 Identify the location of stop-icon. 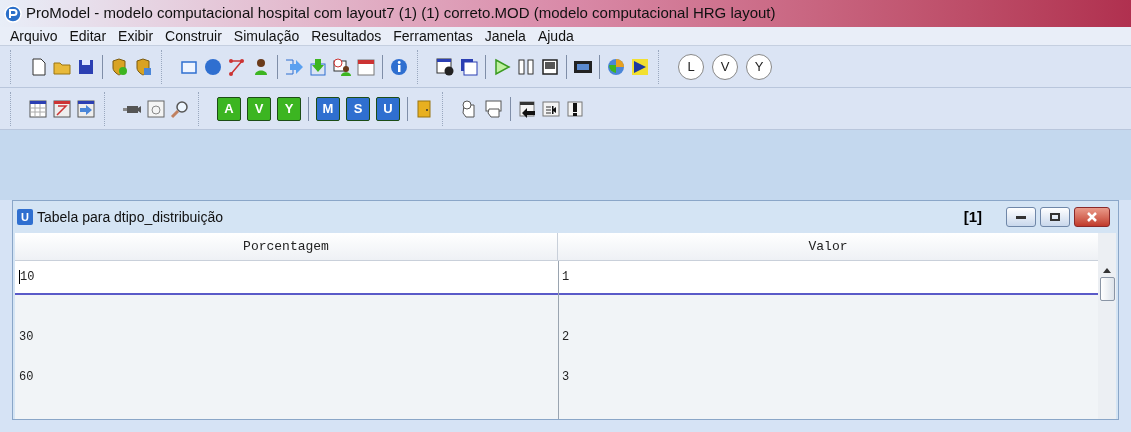
(550, 66).